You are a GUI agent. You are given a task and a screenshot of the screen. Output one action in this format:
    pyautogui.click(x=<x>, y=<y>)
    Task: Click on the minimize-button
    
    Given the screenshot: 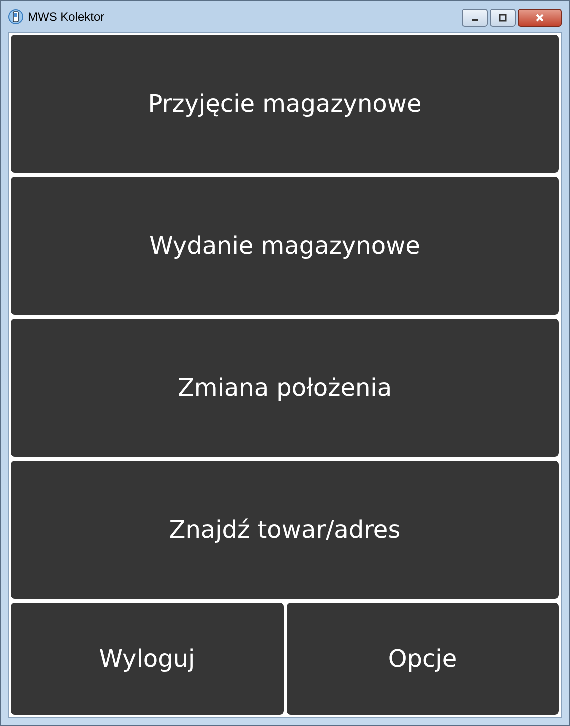 What is the action you would take?
    pyautogui.click(x=475, y=18)
    